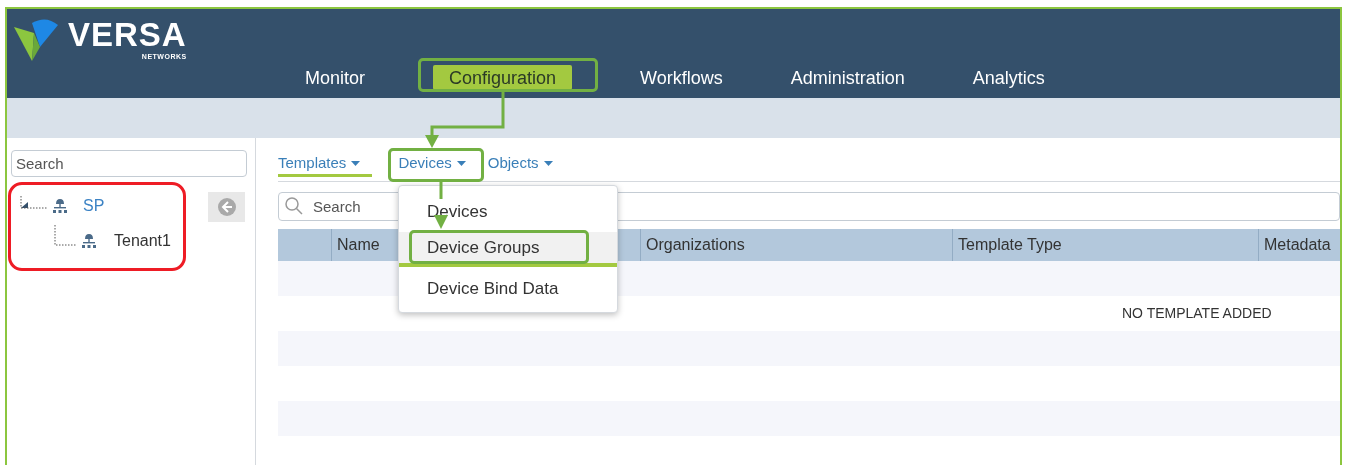  I want to click on logo-text: VERSA, so click(127, 35).